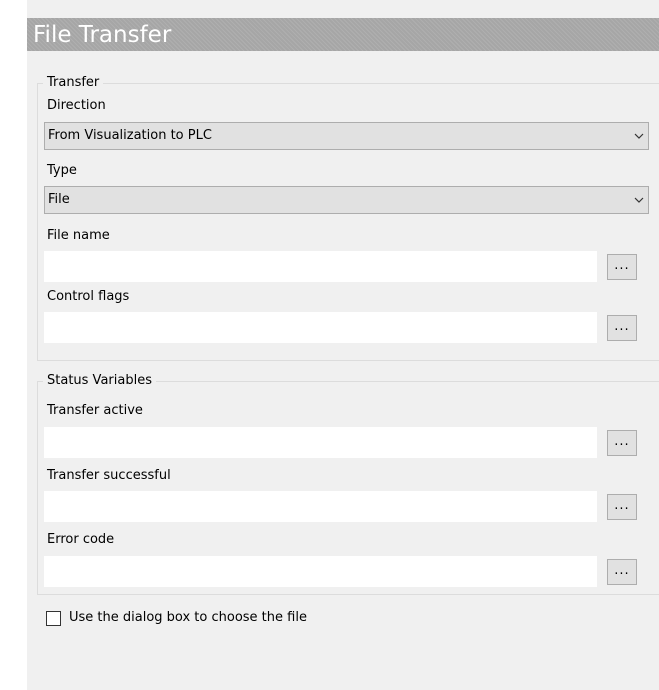  Describe the element at coordinates (343, 34) in the screenshot. I see `title-bar: File Transfer` at that location.